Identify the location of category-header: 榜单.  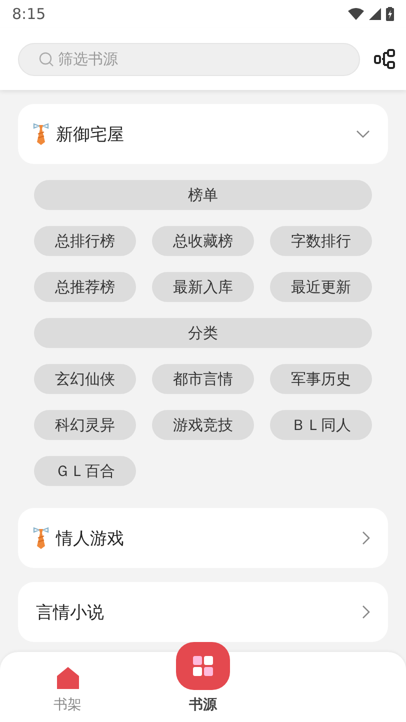
(203, 195).